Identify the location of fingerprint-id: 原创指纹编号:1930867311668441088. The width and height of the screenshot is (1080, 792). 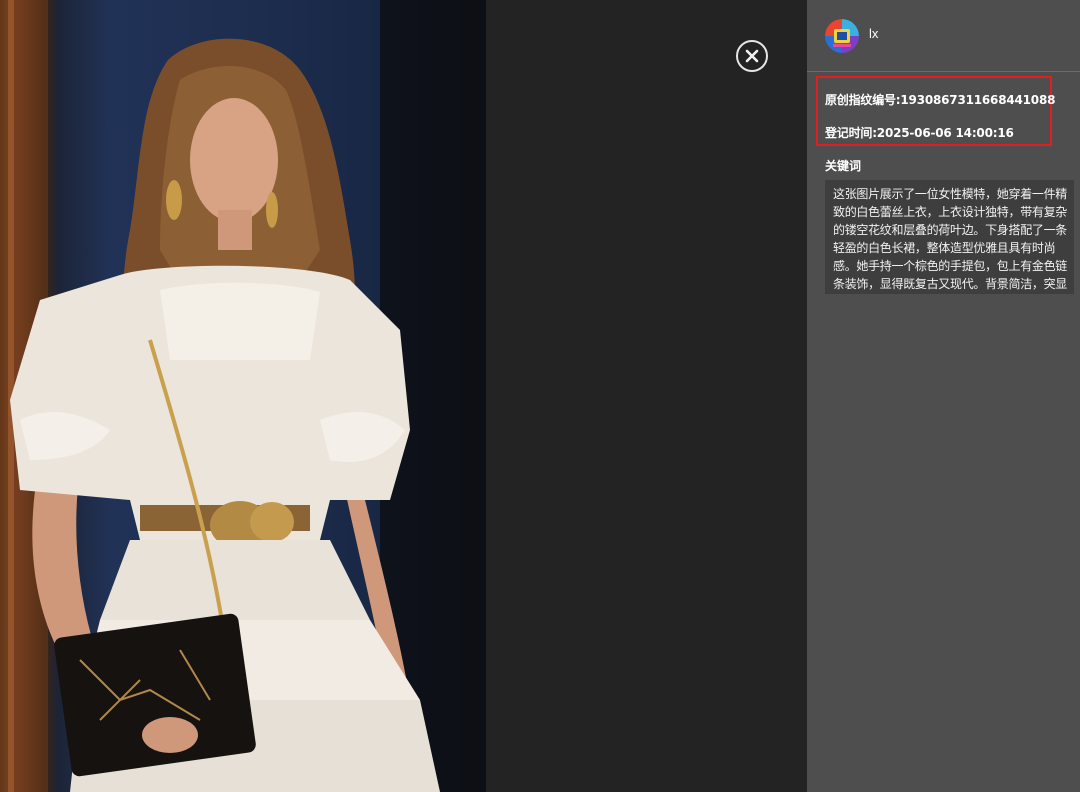
(940, 100).